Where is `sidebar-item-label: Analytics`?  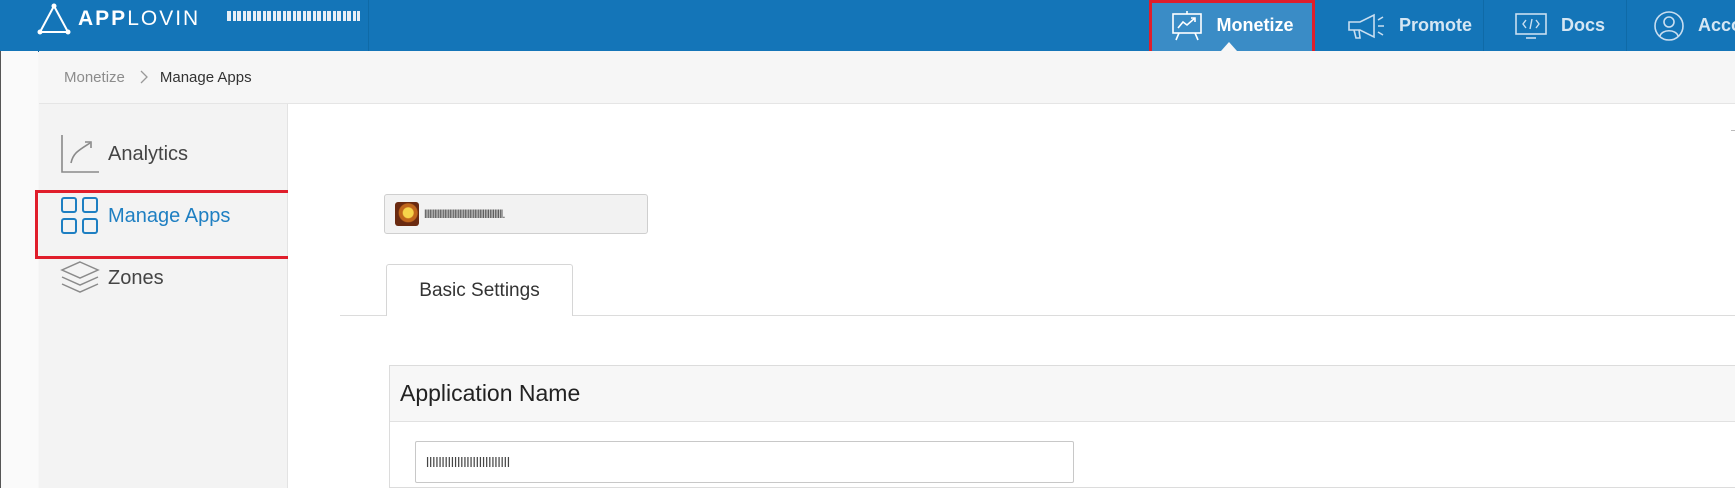
sidebar-item-label: Analytics is located at coordinates (148, 153).